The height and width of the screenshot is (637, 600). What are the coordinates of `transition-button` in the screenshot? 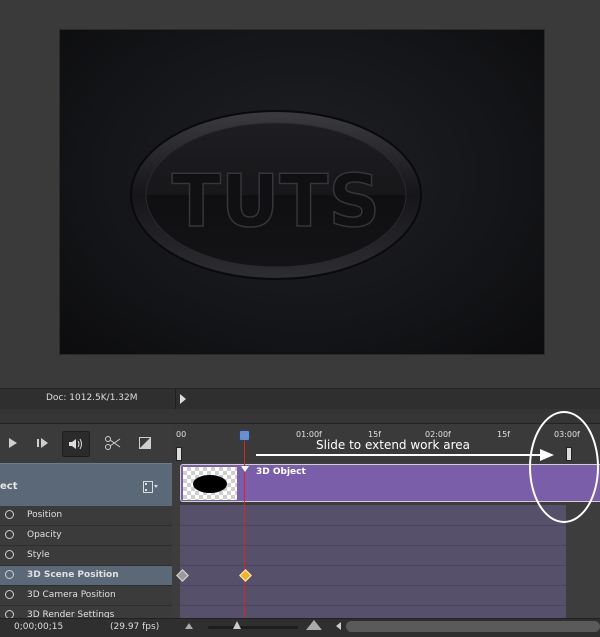 It's located at (145, 443).